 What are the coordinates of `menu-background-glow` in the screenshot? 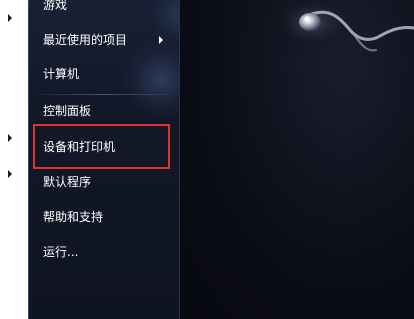 It's located at (150, 80).